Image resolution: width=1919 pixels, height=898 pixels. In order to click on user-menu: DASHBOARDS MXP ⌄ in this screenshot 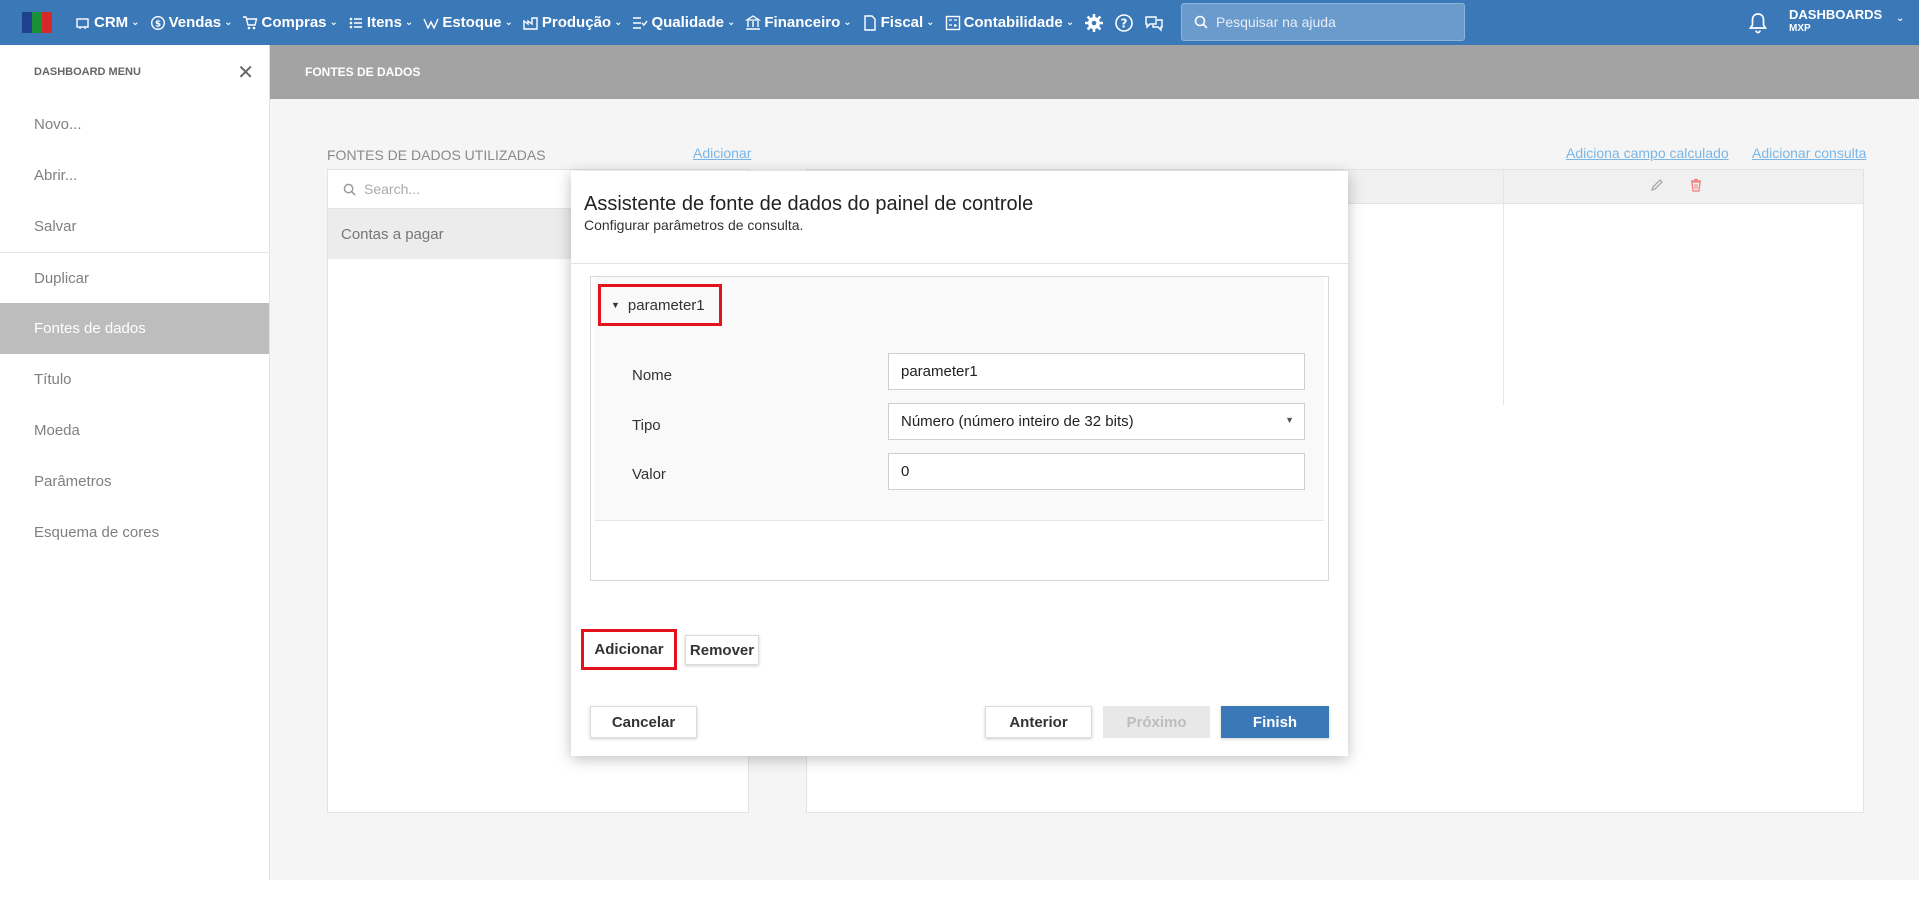, I will do `click(1846, 21)`.